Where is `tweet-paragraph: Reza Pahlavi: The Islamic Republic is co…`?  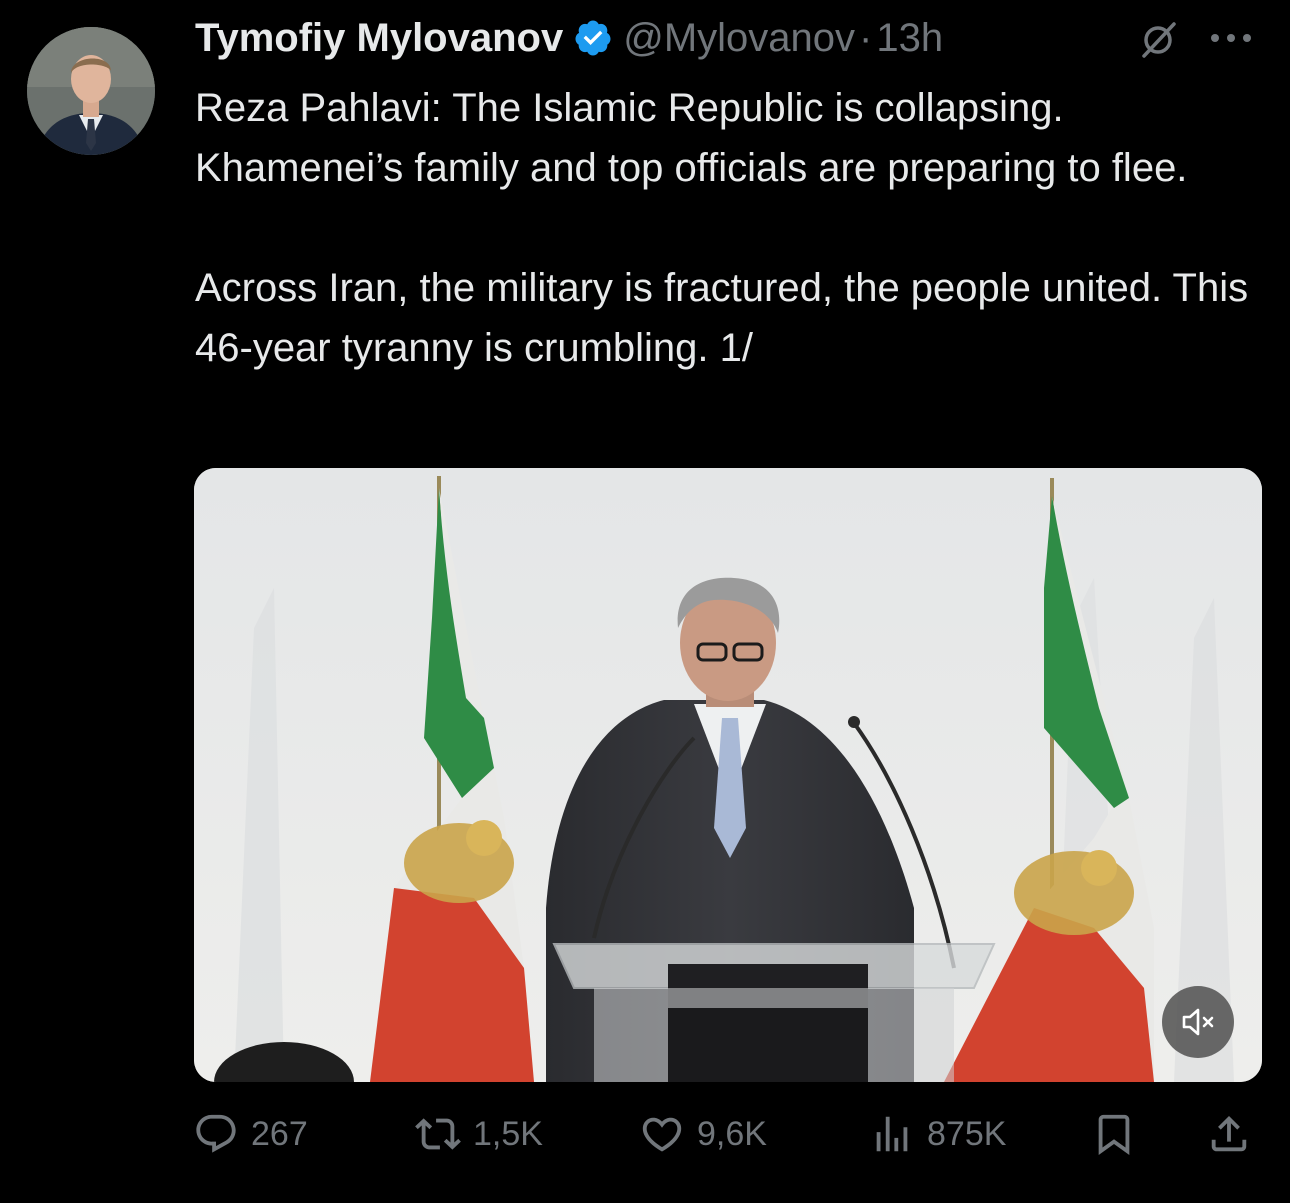 tweet-paragraph: Reza Pahlavi: The Islamic Republic is co… is located at coordinates (691, 138).